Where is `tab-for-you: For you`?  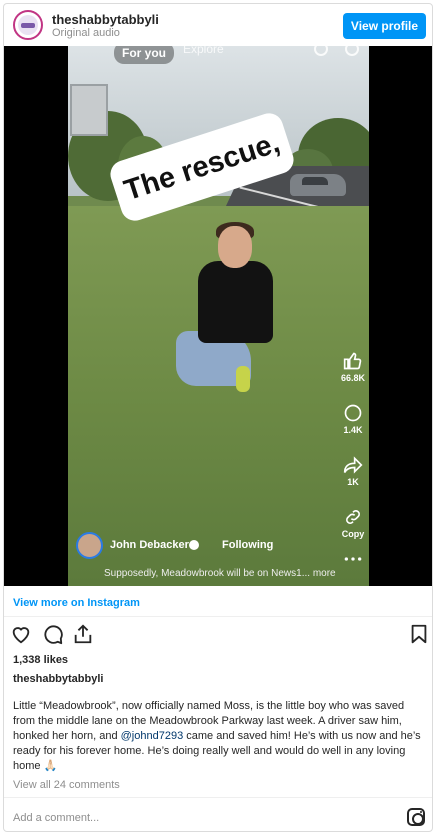 tab-for-you: For you is located at coordinates (144, 55).